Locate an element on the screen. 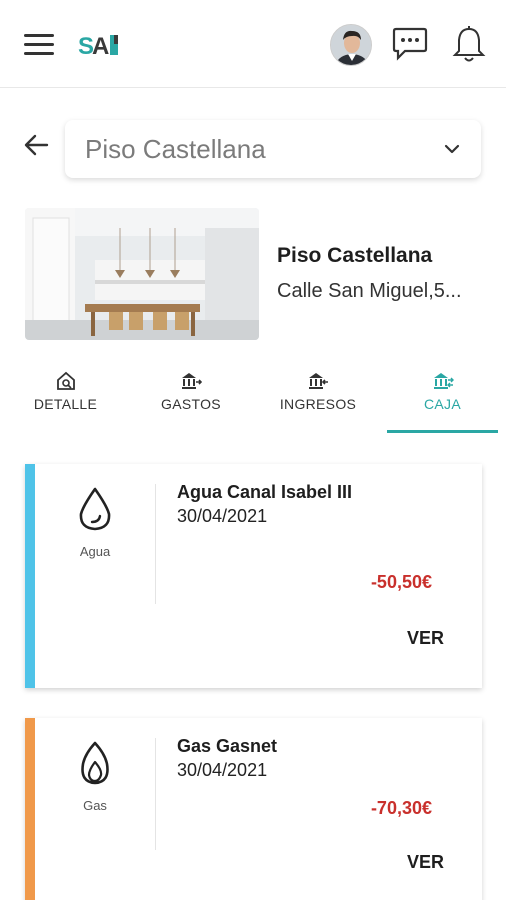 The image size is (506, 900). transaction-title: Agua Canal Isabel III is located at coordinates (265, 492).